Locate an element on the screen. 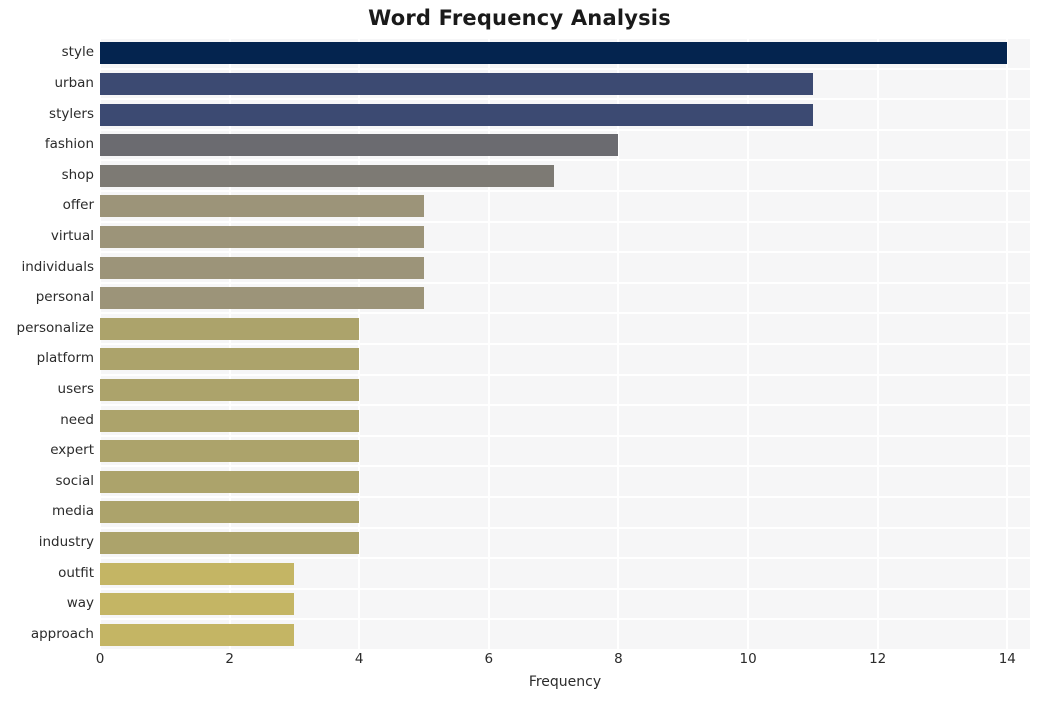 Image resolution: width=1039 pixels, height=701 pixels. y-axis-tick-label: outfit is located at coordinates (76, 572).